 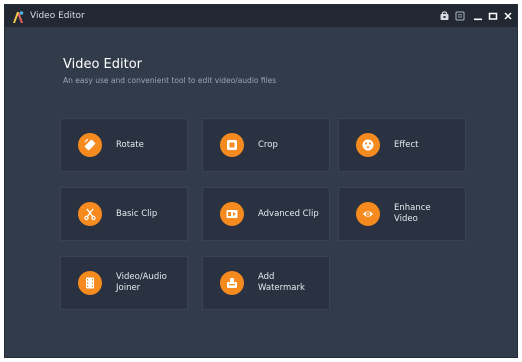 What do you see at coordinates (137, 213) in the screenshot?
I see `tile-label: Basic Clip` at bounding box center [137, 213].